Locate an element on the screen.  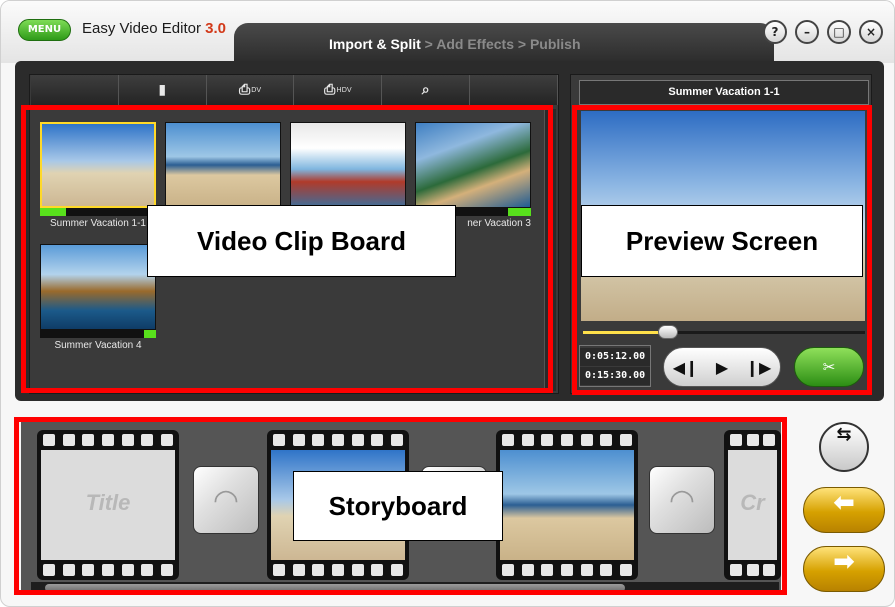
total-time: 0:15:30.00 is located at coordinates (615, 376).